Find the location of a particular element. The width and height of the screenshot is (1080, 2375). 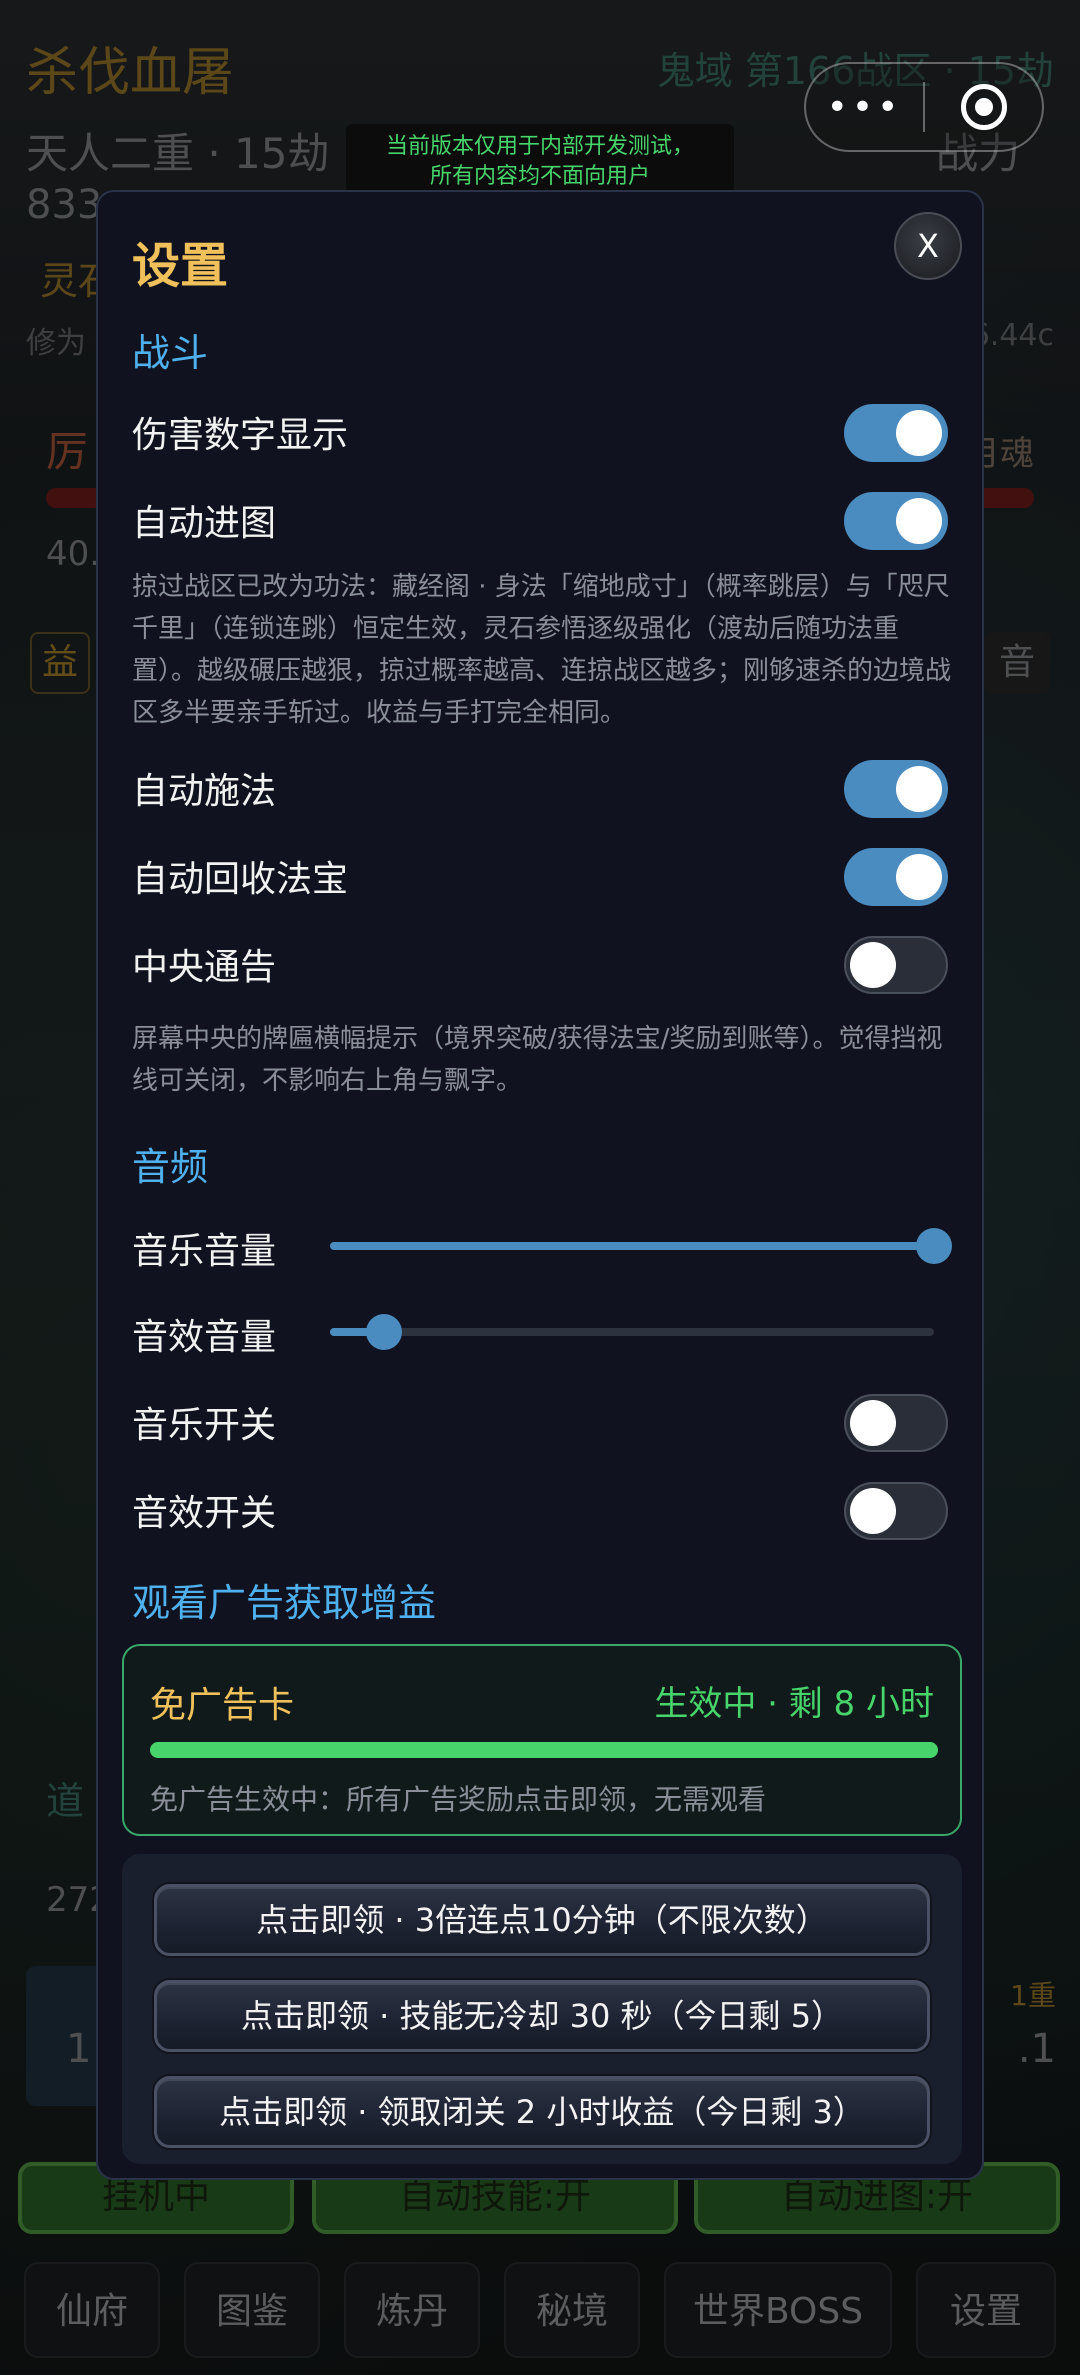

sfx-switch-toggle is located at coordinates (896, 1511).